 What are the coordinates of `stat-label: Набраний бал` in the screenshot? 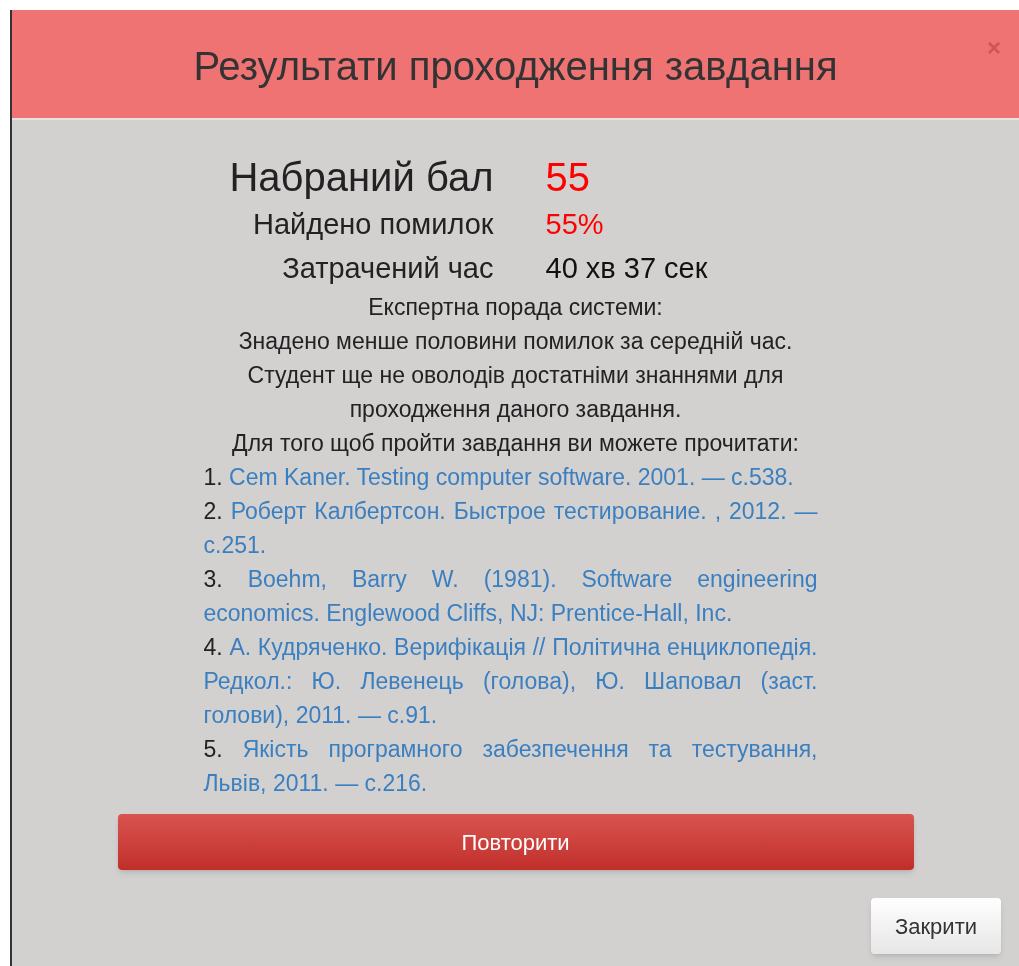 It's located at (361, 177).